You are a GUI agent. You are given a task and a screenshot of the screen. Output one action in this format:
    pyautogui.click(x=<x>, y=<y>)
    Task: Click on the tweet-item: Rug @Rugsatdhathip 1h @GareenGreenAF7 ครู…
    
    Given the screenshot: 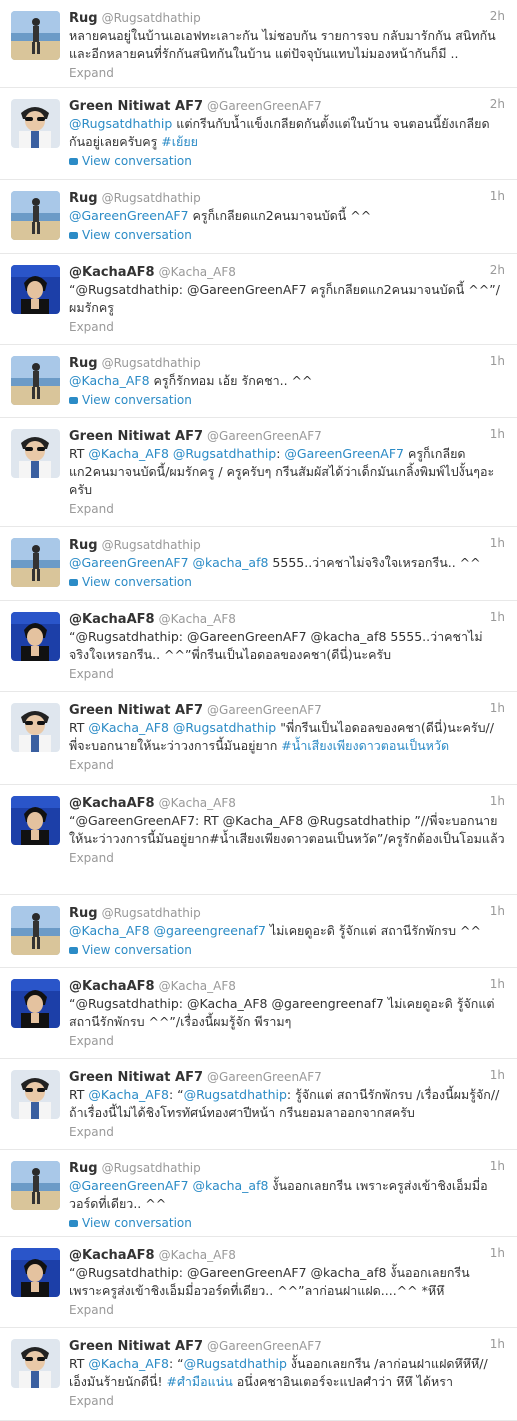 What is the action you would take?
    pyautogui.click(x=258, y=217)
    